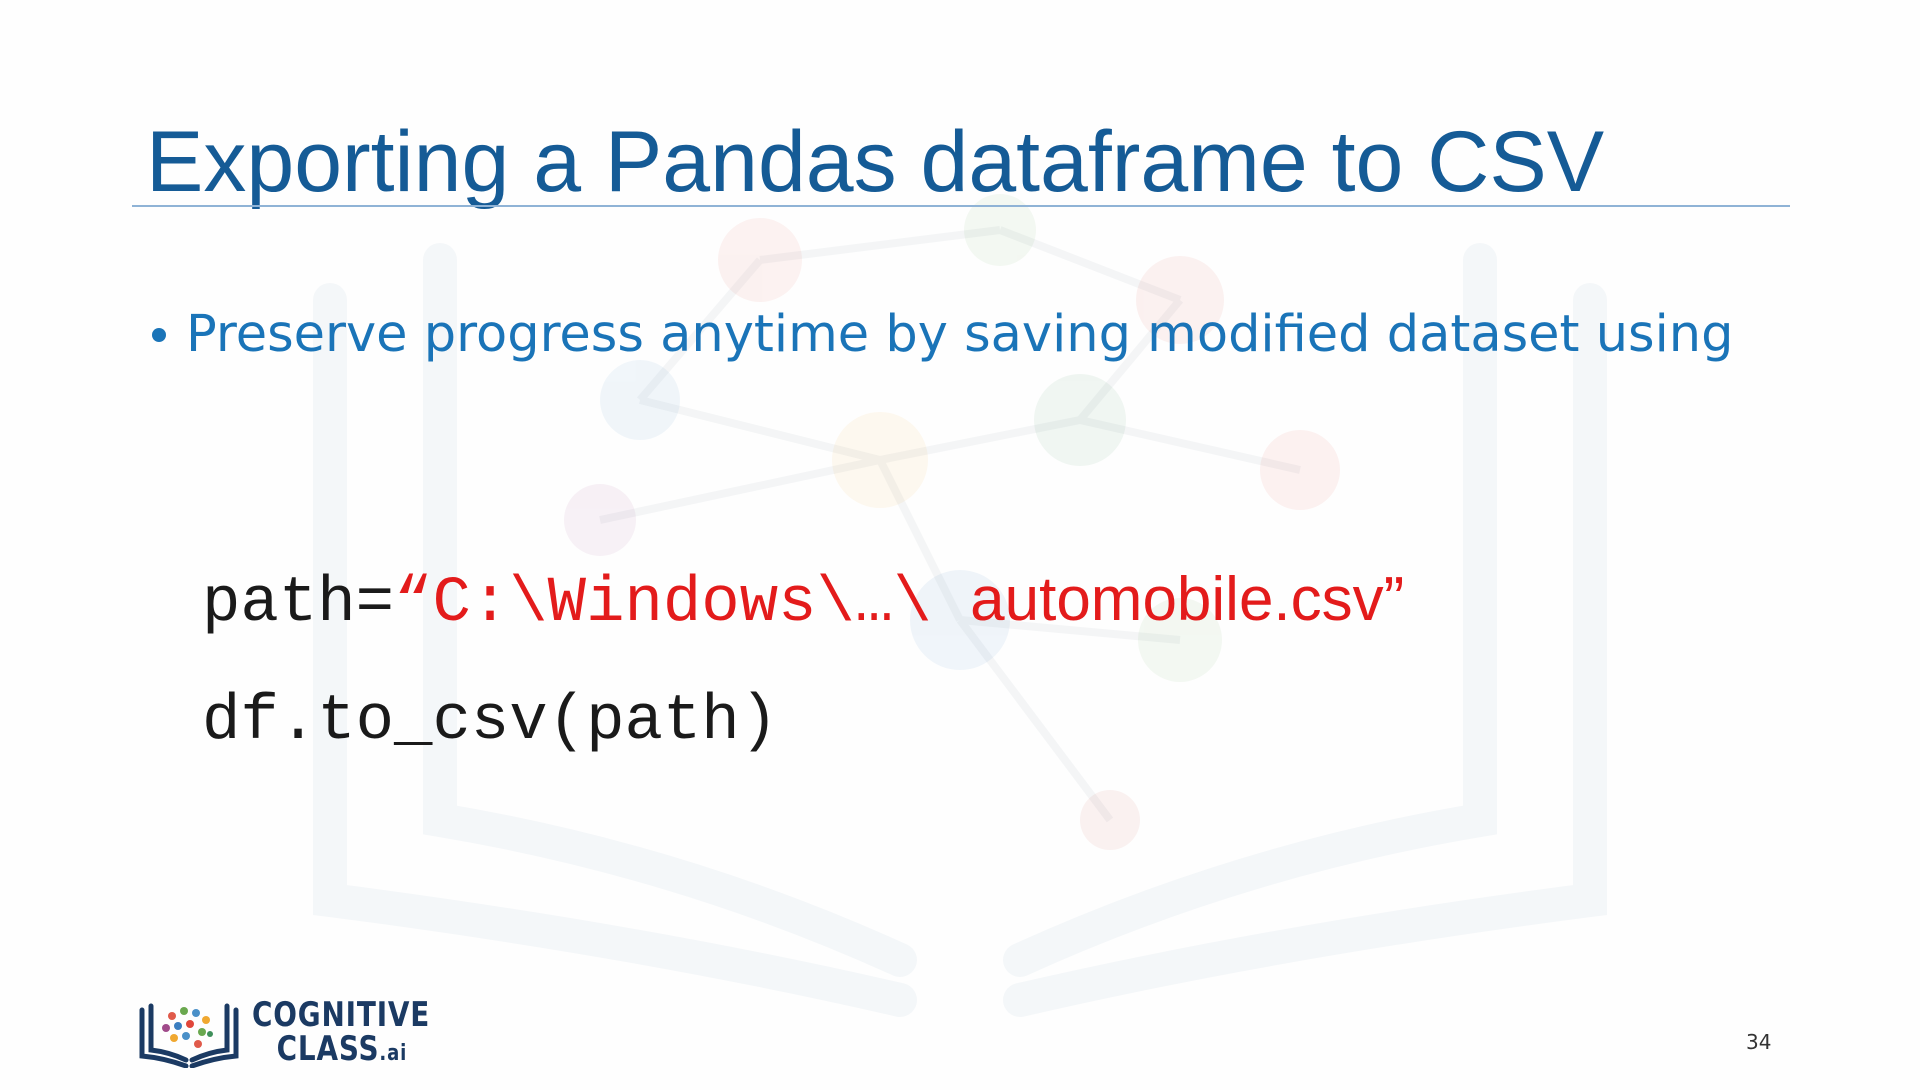 The width and height of the screenshot is (1920, 1090). Describe the element at coordinates (490, 722) in the screenshot. I see `code-line-to-csv: df.to_csv(path)` at that location.